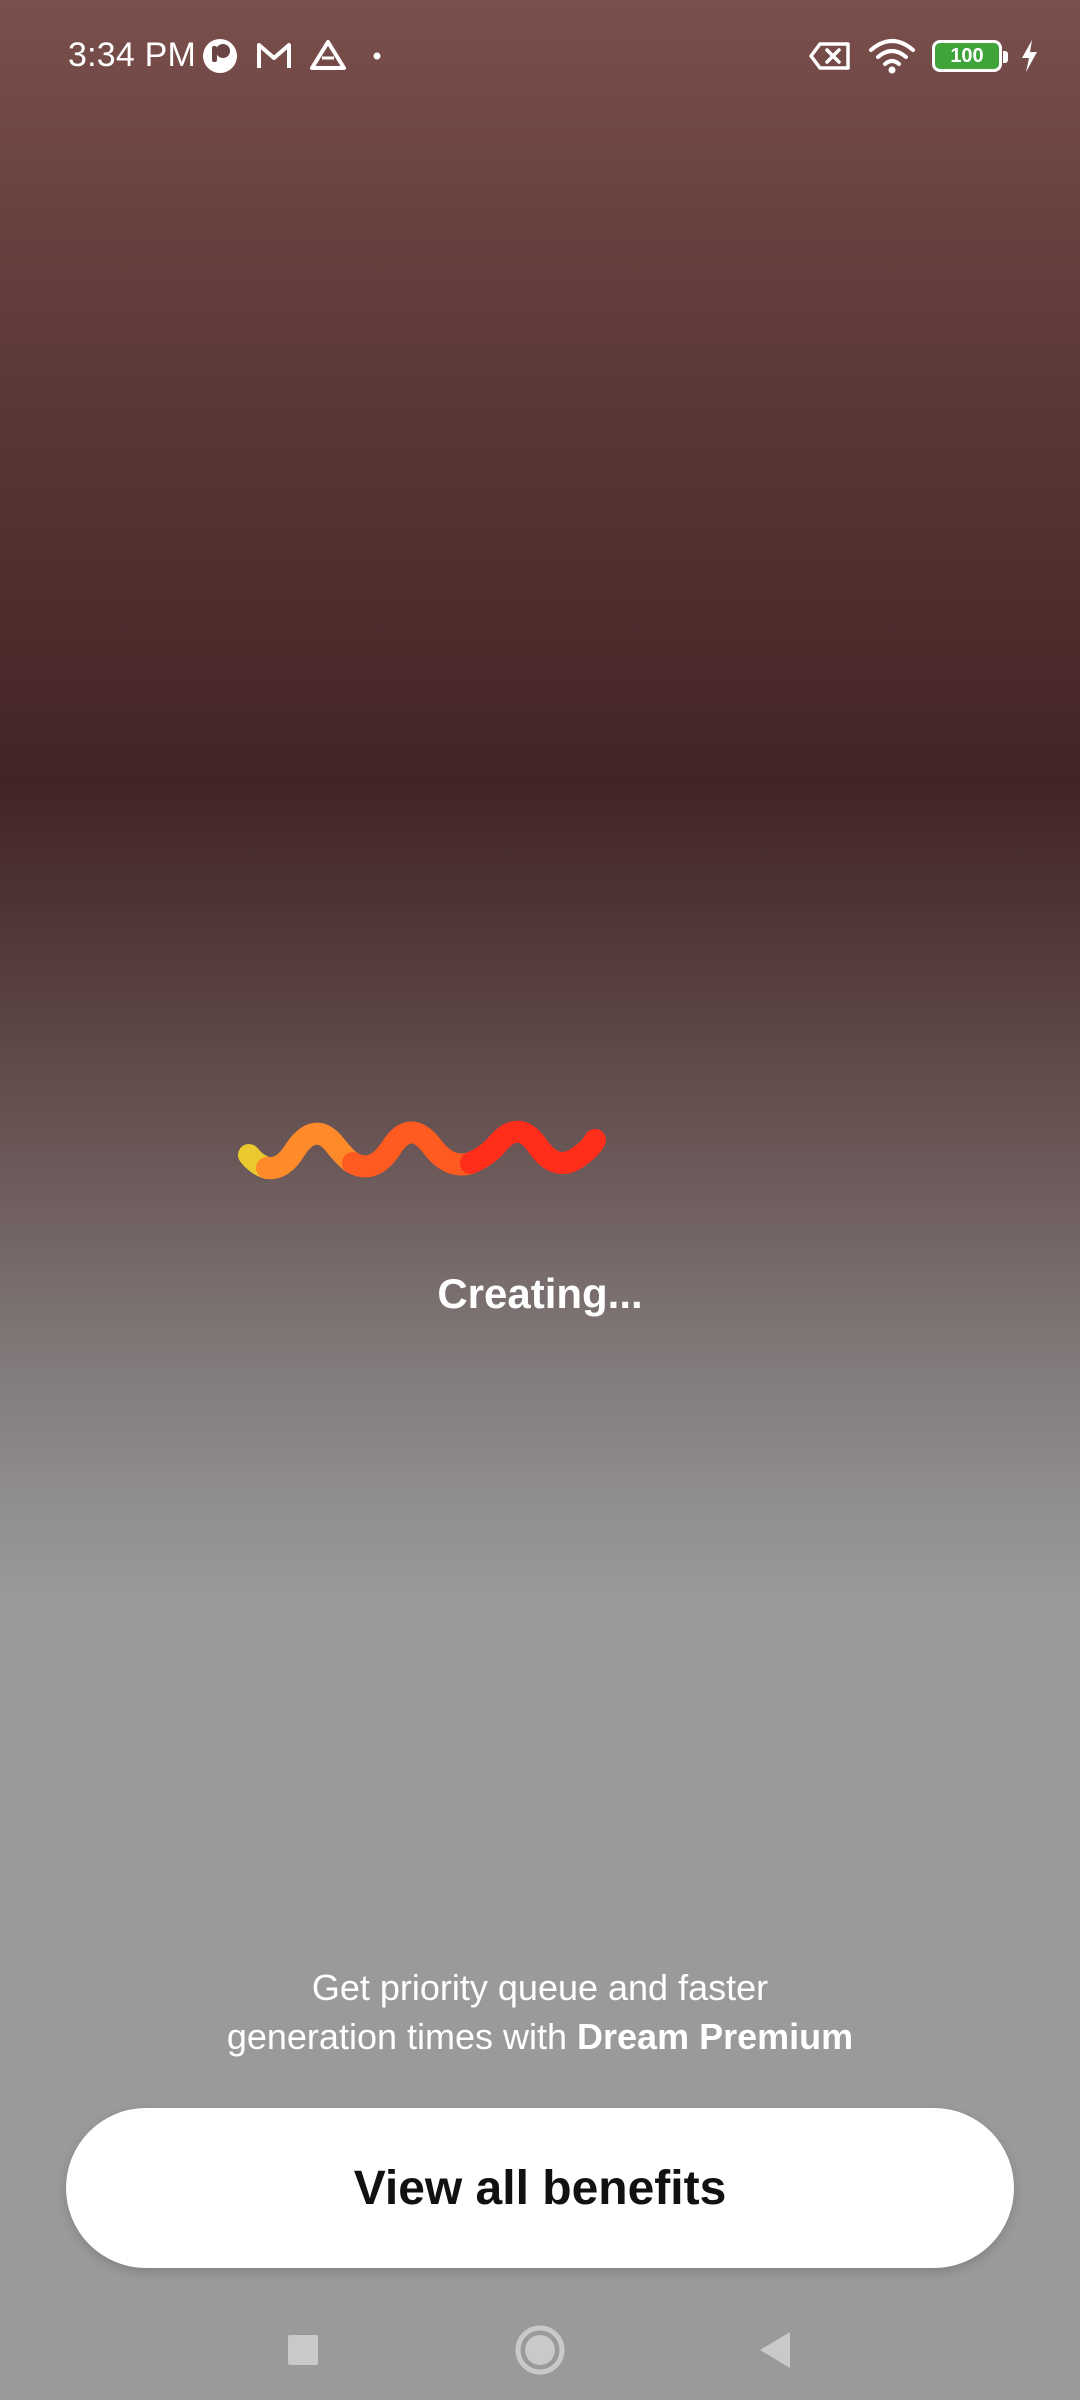 The image size is (1080, 2400). What do you see at coordinates (540, 1987) in the screenshot?
I see `promo-line-1: Get priority queue and faster` at bounding box center [540, 1987].